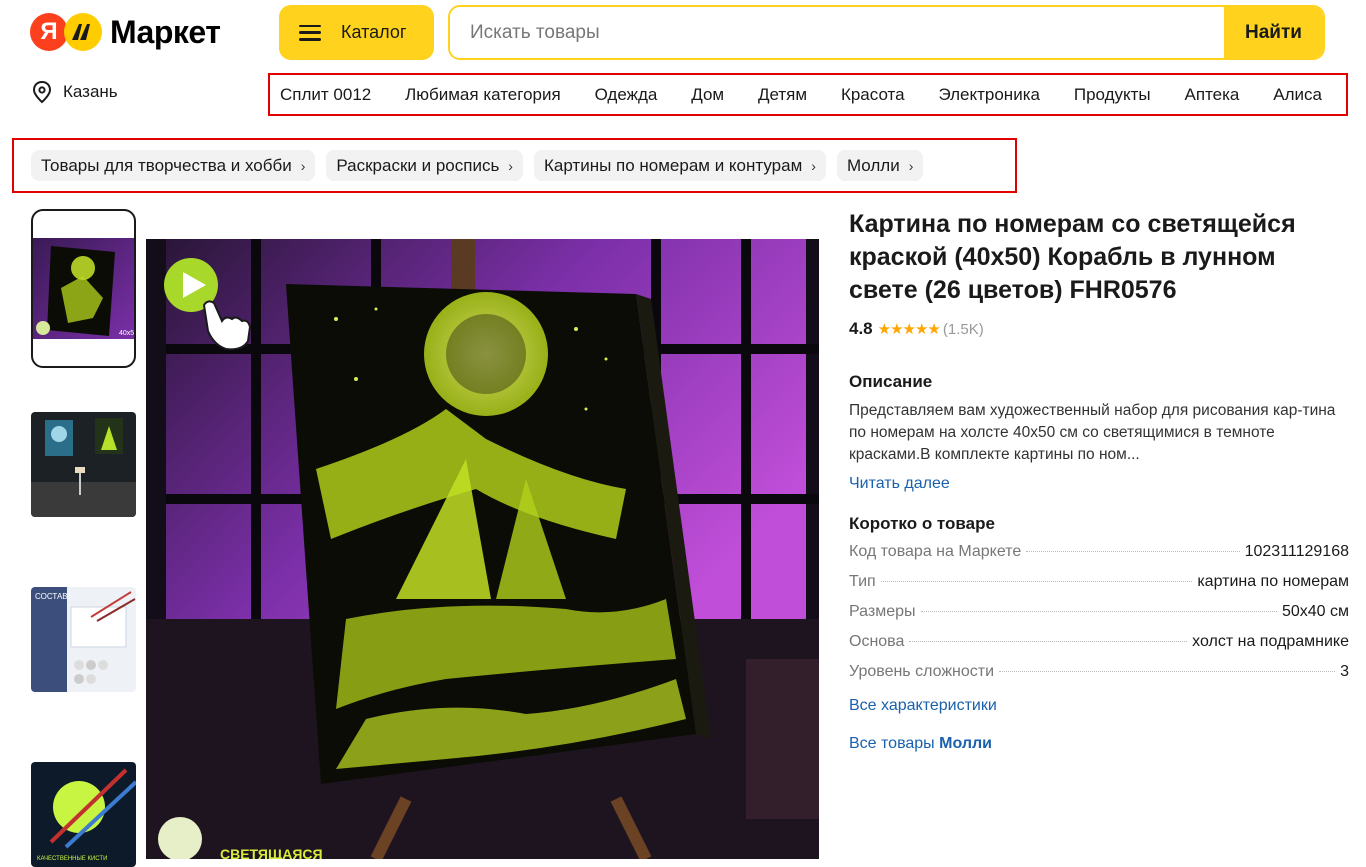 The image size is (1366, 867). I want to click on spec-label: Размеры, so click(882, 611).